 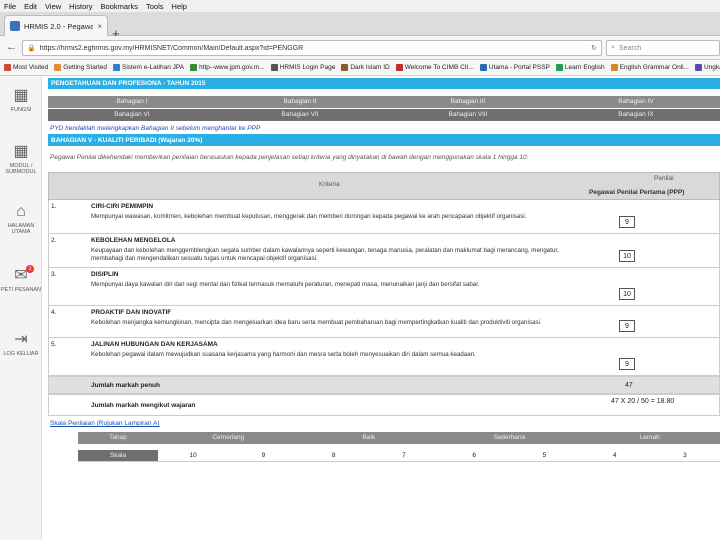 I want to click on criteria-title: DISIPLIN, so click(x=105, y=274).